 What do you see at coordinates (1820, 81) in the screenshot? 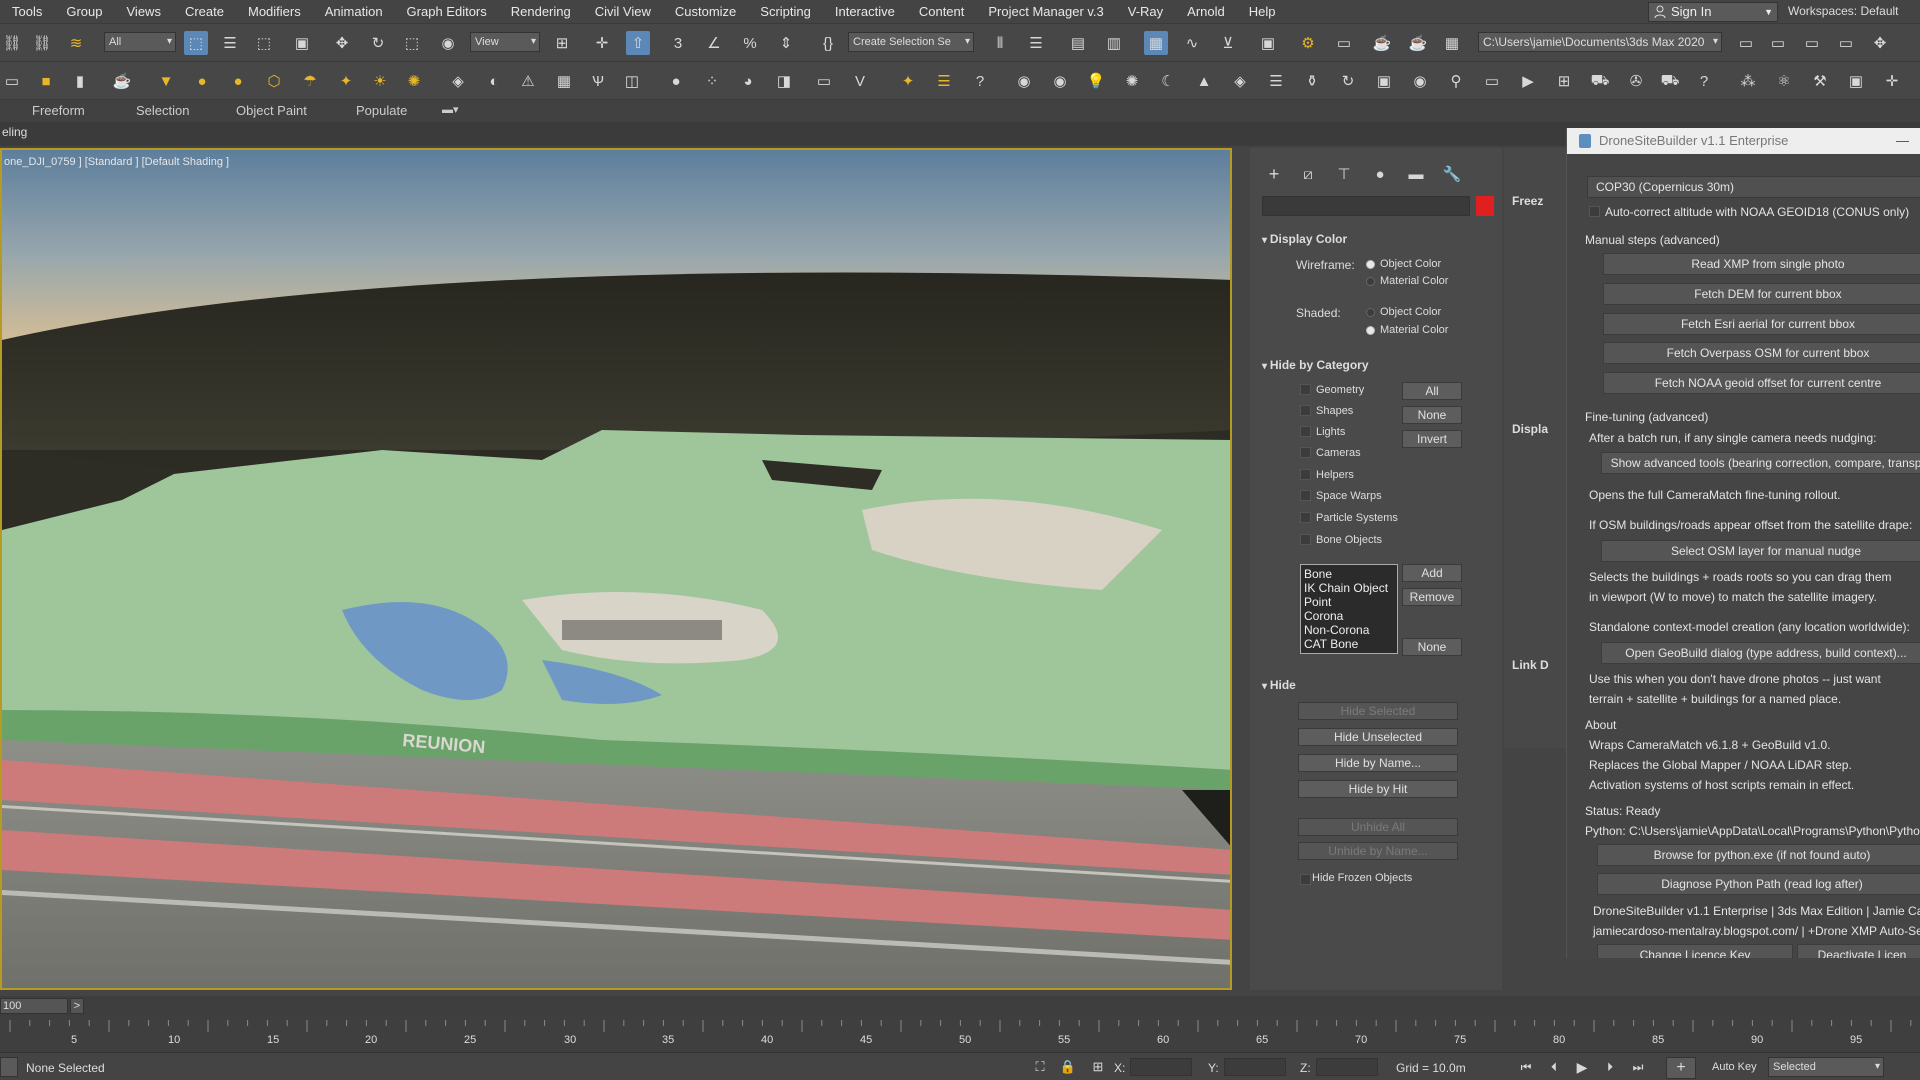
I see `tools-icon: ⚒` at bounding box center [1820, 81].